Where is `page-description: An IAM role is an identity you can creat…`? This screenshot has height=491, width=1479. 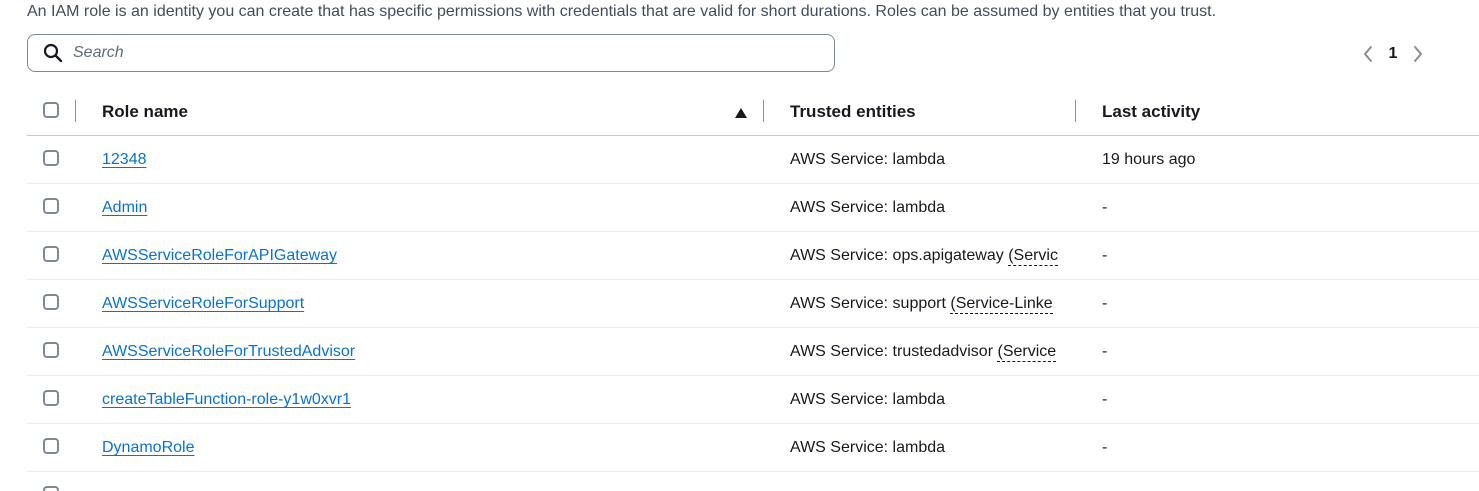 page-description: An IAM role is an identity you can creat… is located at coordinates (622, 11).